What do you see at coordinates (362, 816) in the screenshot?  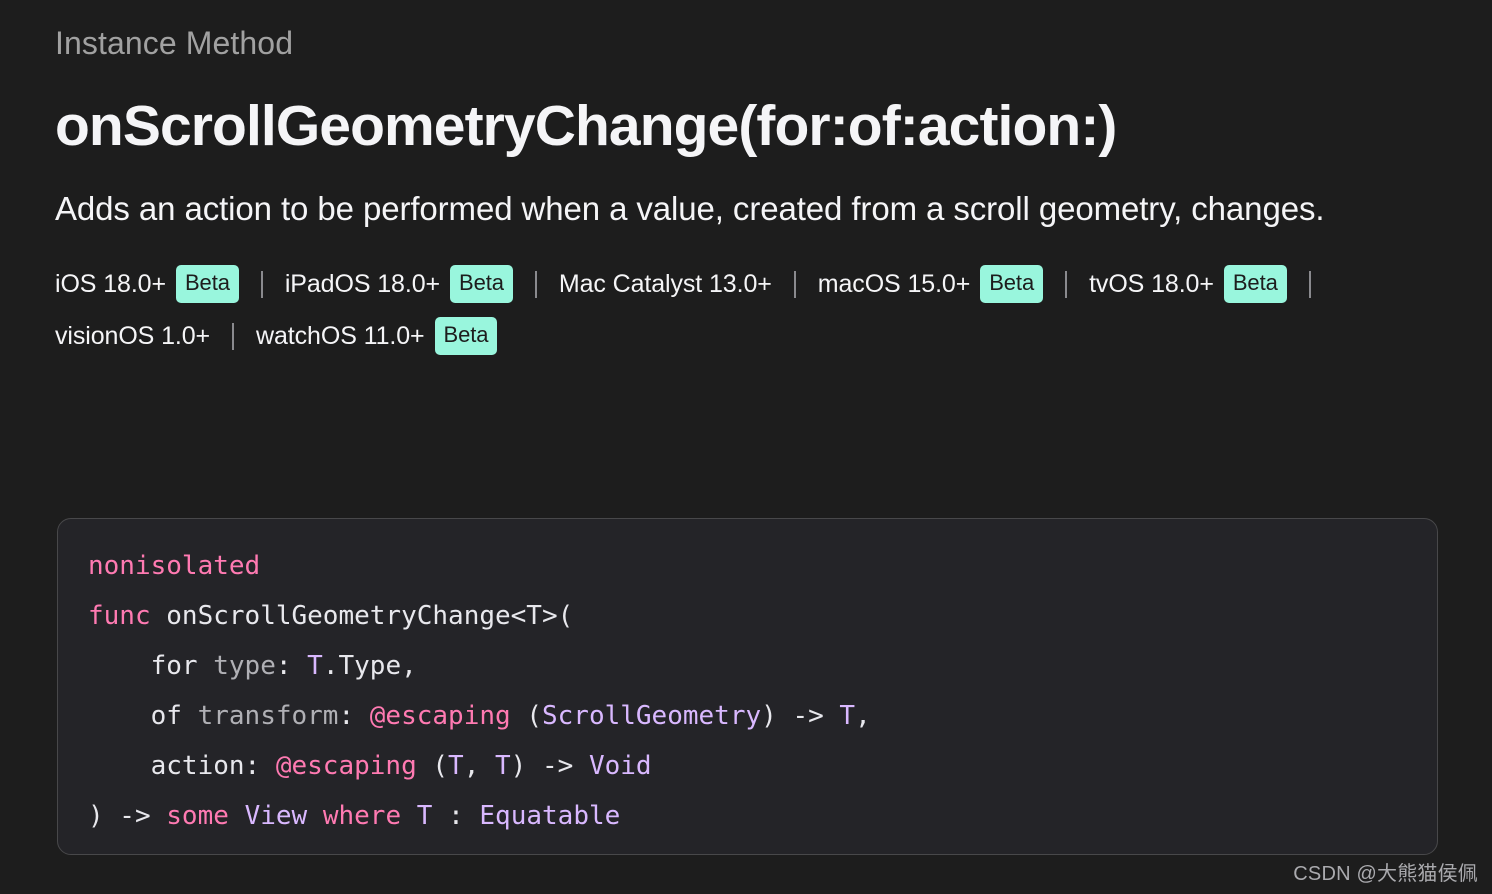 I see `code-token: where` at bounding box center [362, 816].